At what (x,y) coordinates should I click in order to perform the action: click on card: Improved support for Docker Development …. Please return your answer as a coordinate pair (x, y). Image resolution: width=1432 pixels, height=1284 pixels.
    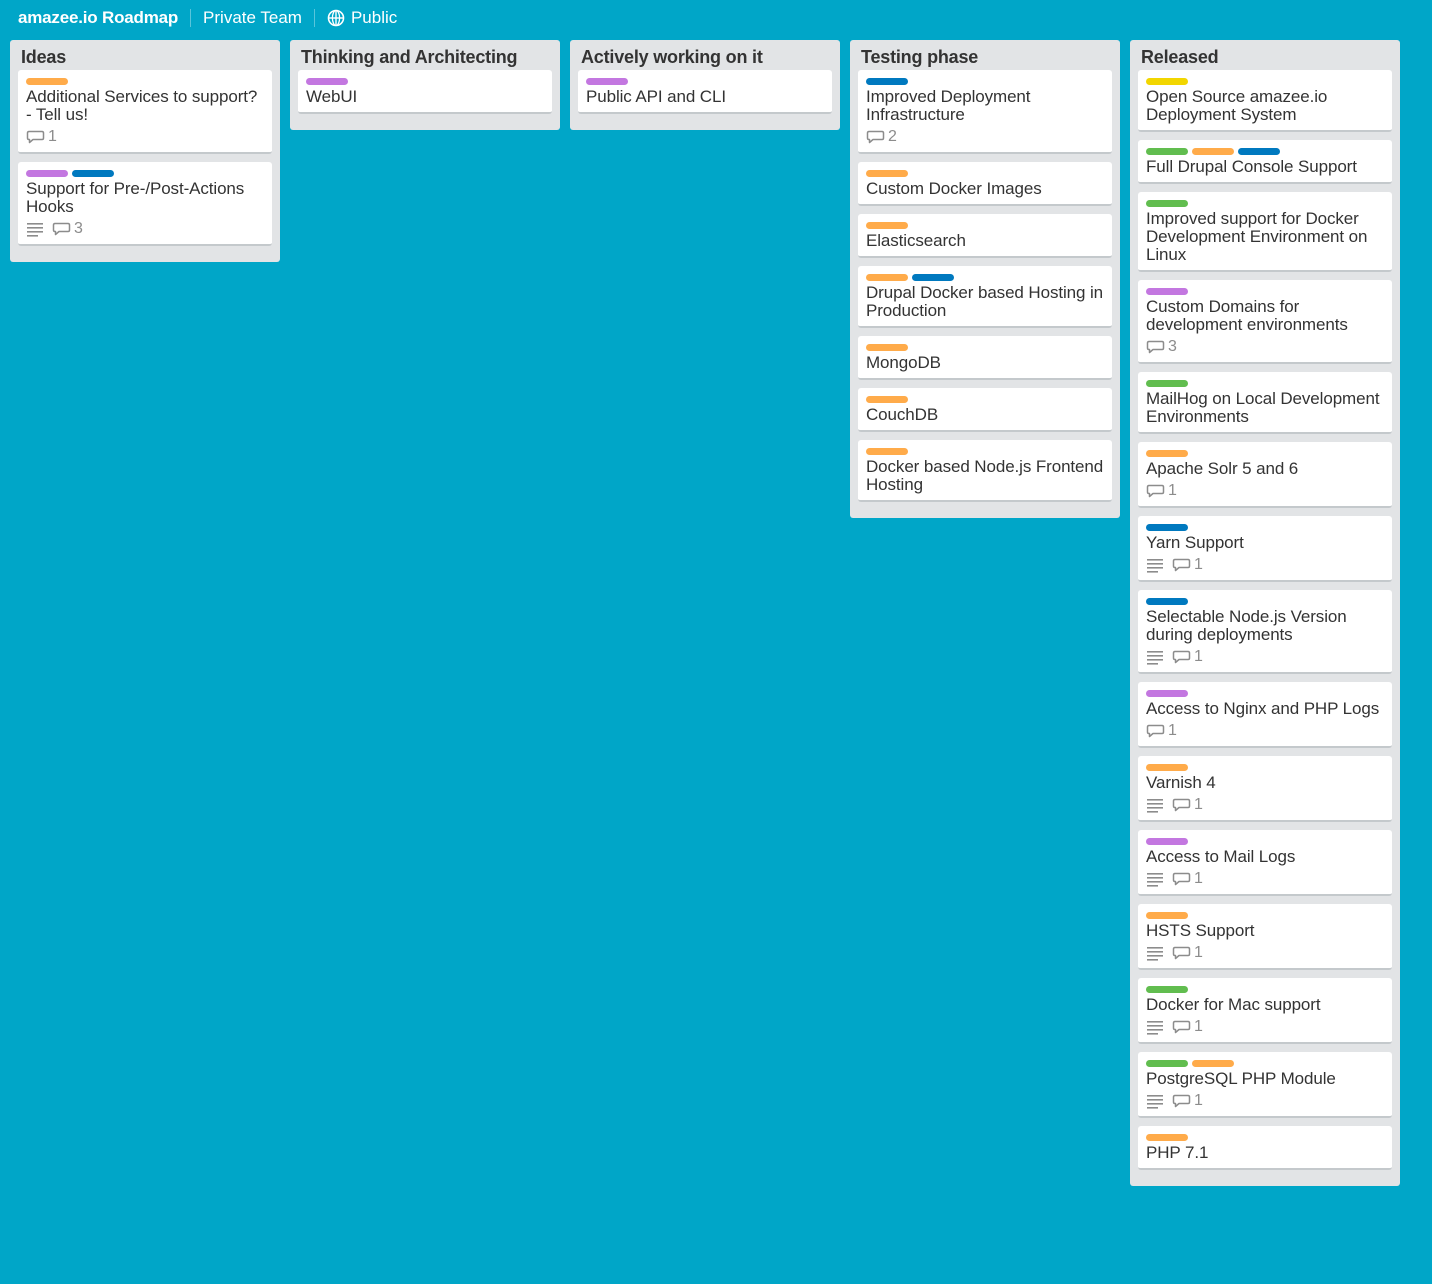
    Looking at the image, I should click on (1265, 232).